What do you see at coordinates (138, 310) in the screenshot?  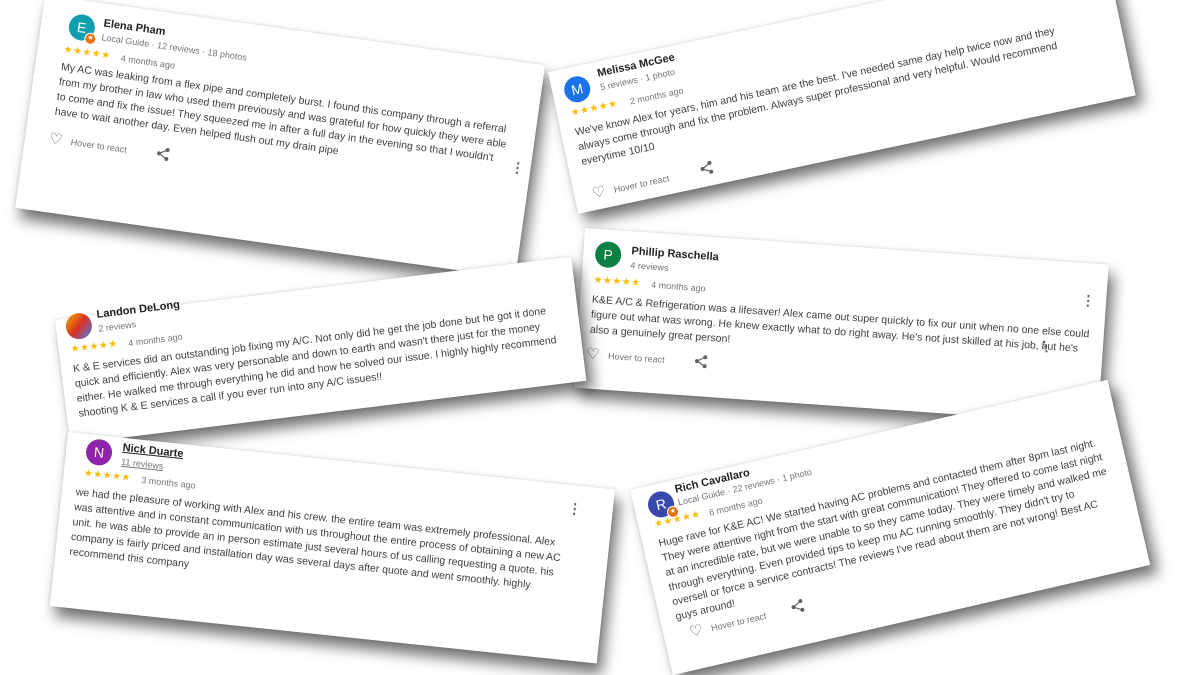 I see `reviewer-name: Landon DeLong` at bounding box center [138, 310].